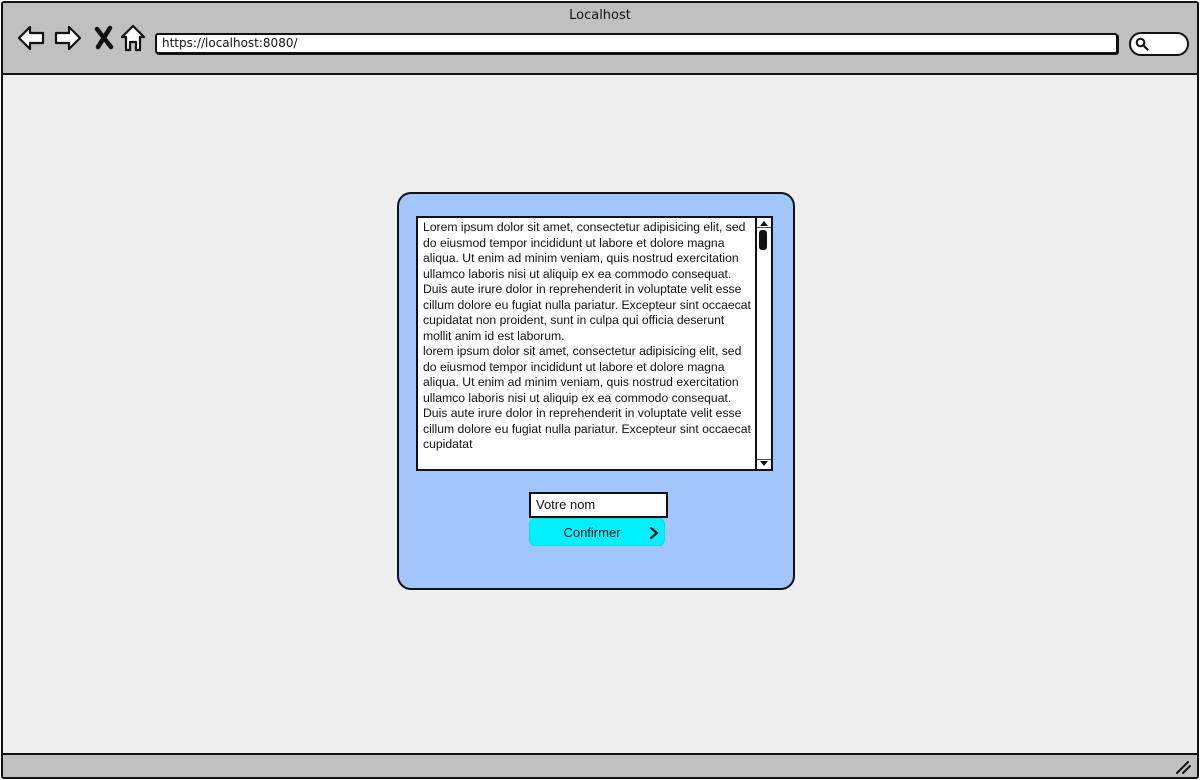 The height and width of the screenshot is (780, 1200). What do you see at coordinates (763, 240) in the screenshot?
I see `scroll-thumb` at bounding box center [763, 240].